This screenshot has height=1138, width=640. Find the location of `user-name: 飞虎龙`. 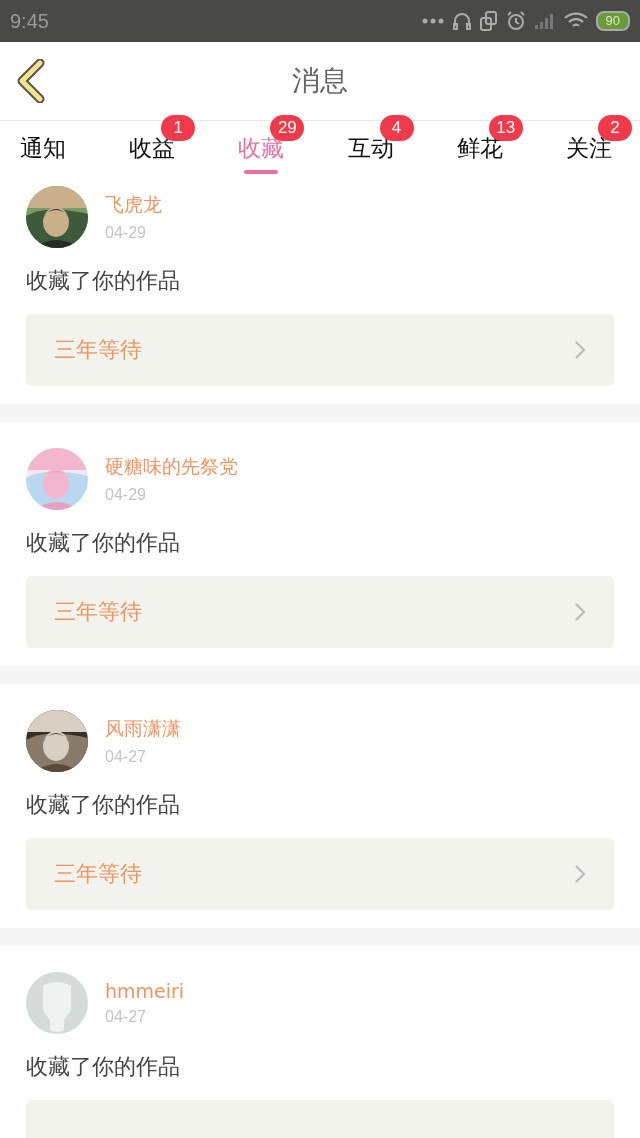

user-name: 飞虎龙 is located at coordinates (133, 205).